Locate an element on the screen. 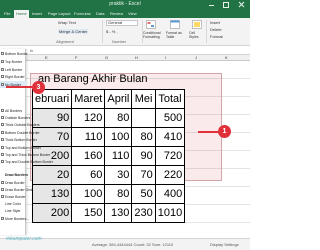 The height and width of the screenshot is (250, 320). menu-item-left-border: Left Border is located at coordinates (13, 70).